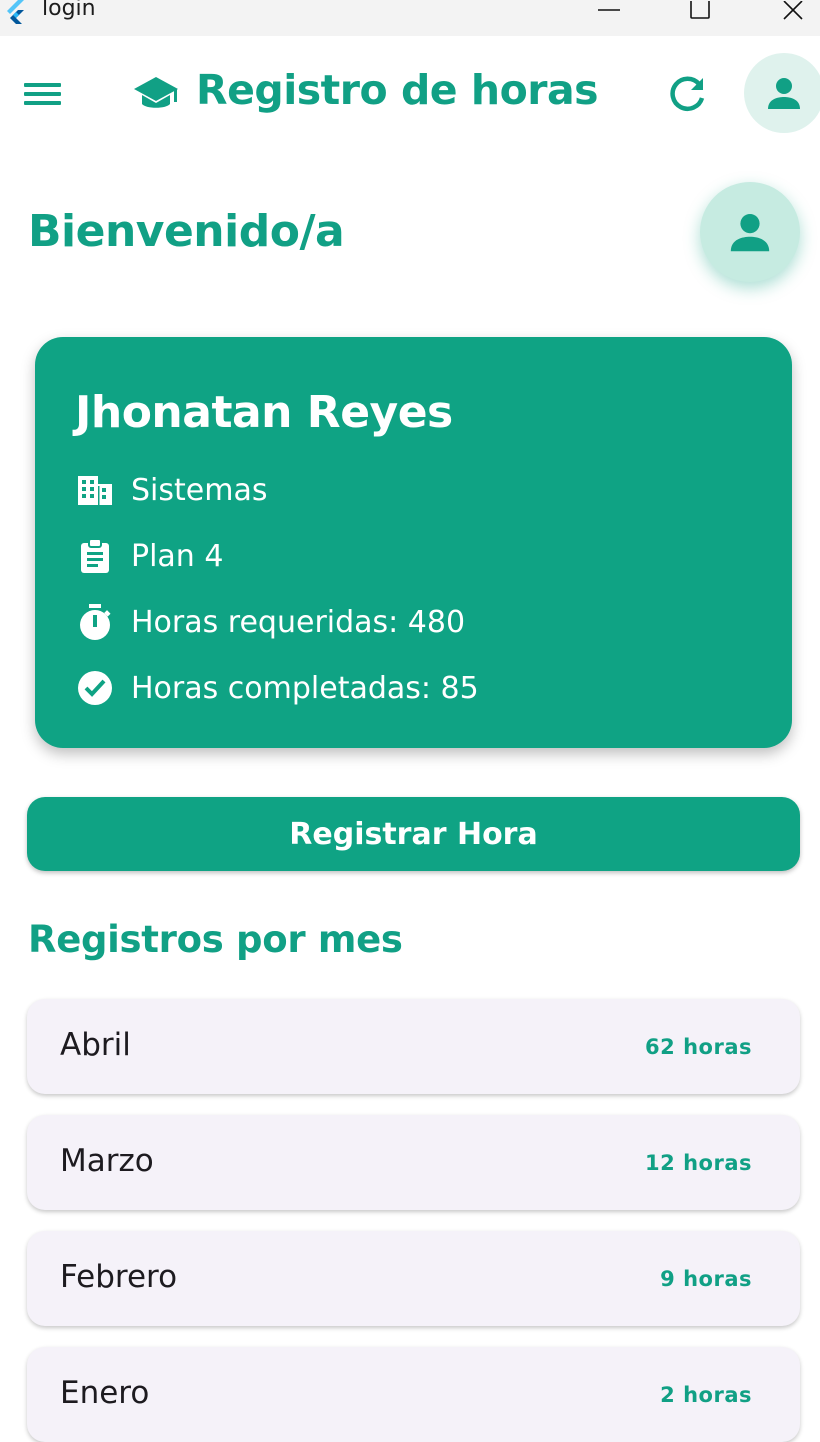  Describe the element at coordinates (95, 1045) in the screenshot. I see `month-name: Abril` at that location.